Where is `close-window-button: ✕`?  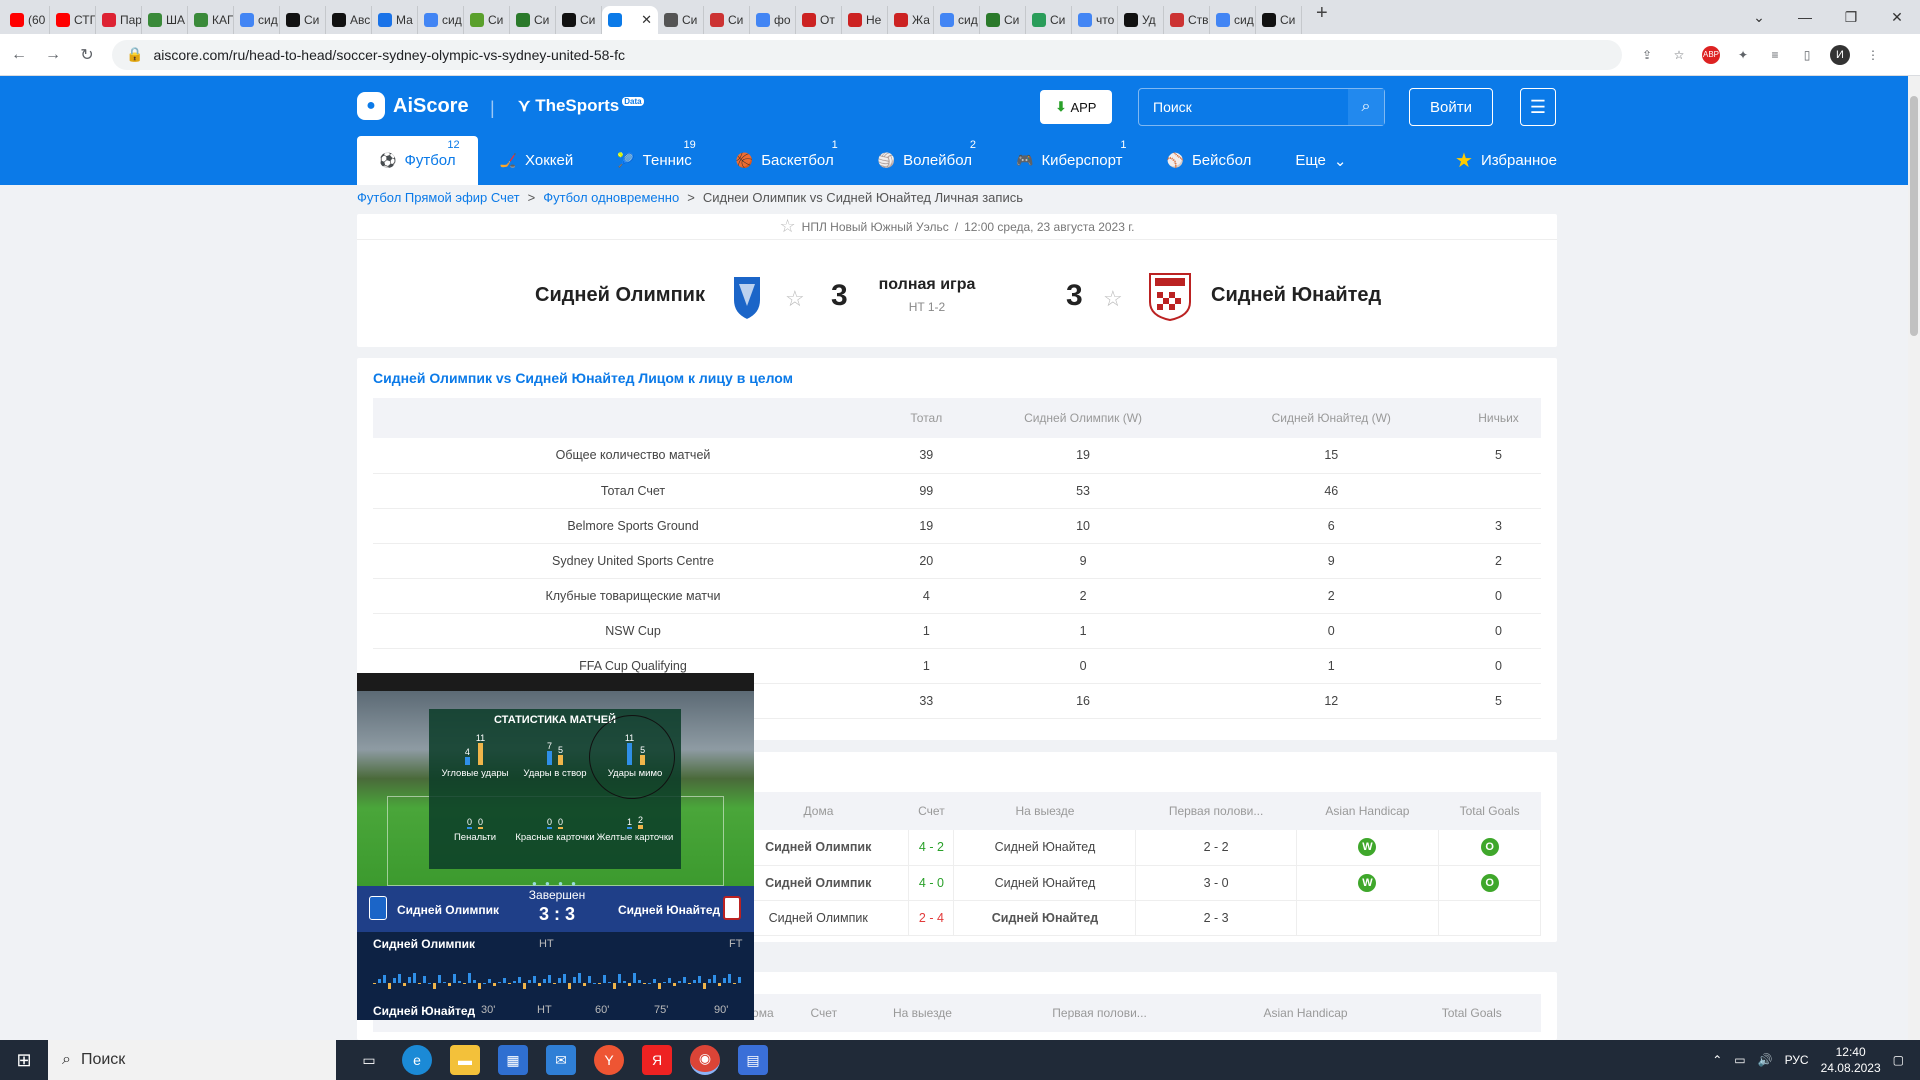 close-window-button: ✕ is located at coordinates (1897, 17).